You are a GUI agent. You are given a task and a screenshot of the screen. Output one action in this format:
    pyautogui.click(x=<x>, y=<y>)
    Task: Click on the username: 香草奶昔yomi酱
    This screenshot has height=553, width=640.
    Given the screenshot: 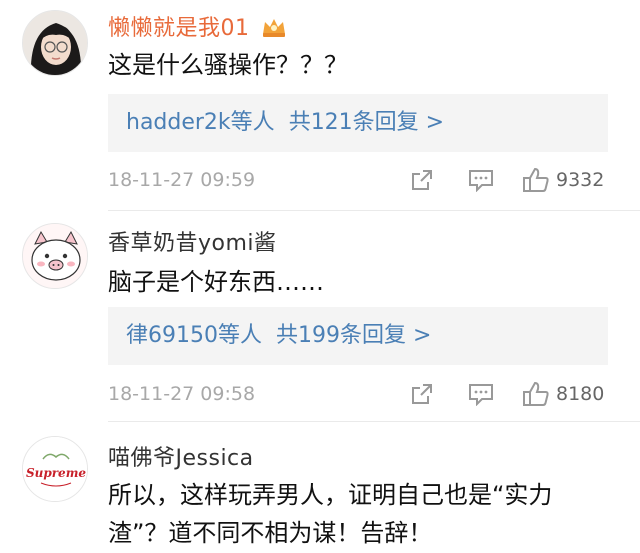 What is the action you would take?
    pyautogui.click(x=192, y=241)
    